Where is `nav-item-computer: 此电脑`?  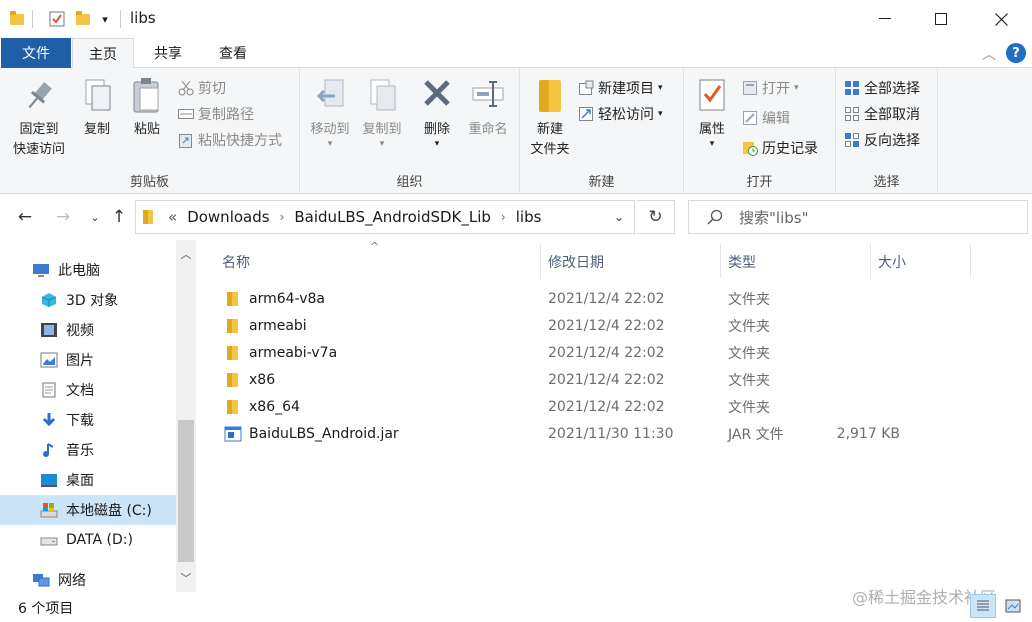
nav-item-computer: 此电脑 is located at coordinates (88, 270).